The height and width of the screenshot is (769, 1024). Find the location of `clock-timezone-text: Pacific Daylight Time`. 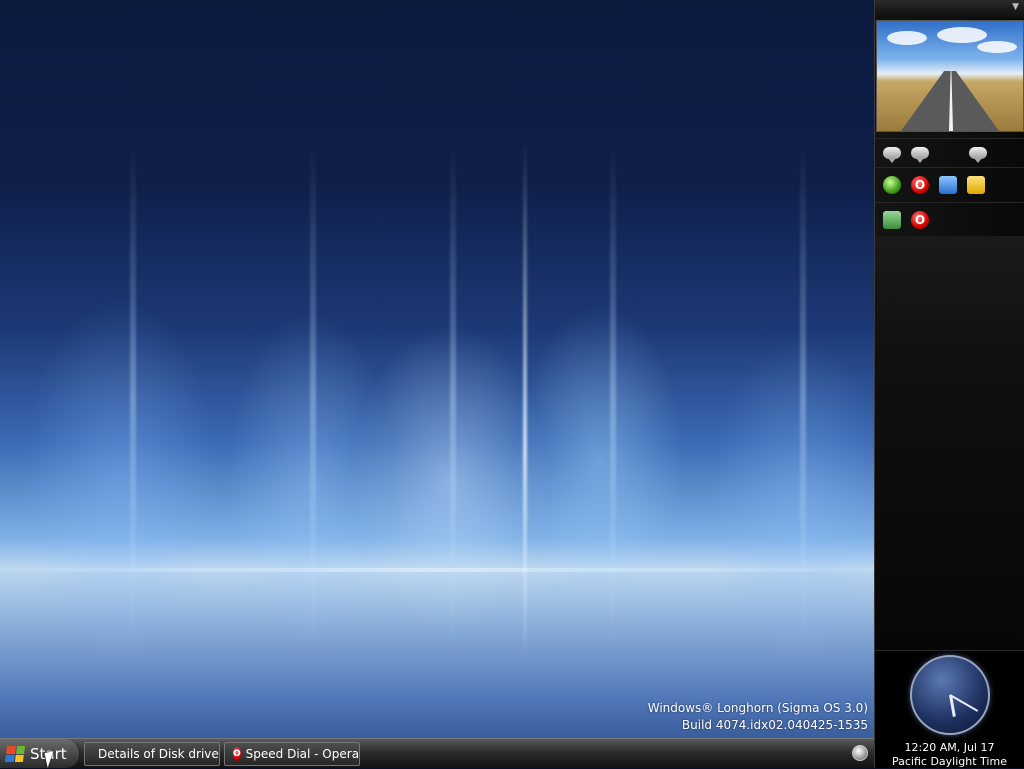

clock-timezone-text: Pacific Daylight Time is located at coordinates (949, 761).